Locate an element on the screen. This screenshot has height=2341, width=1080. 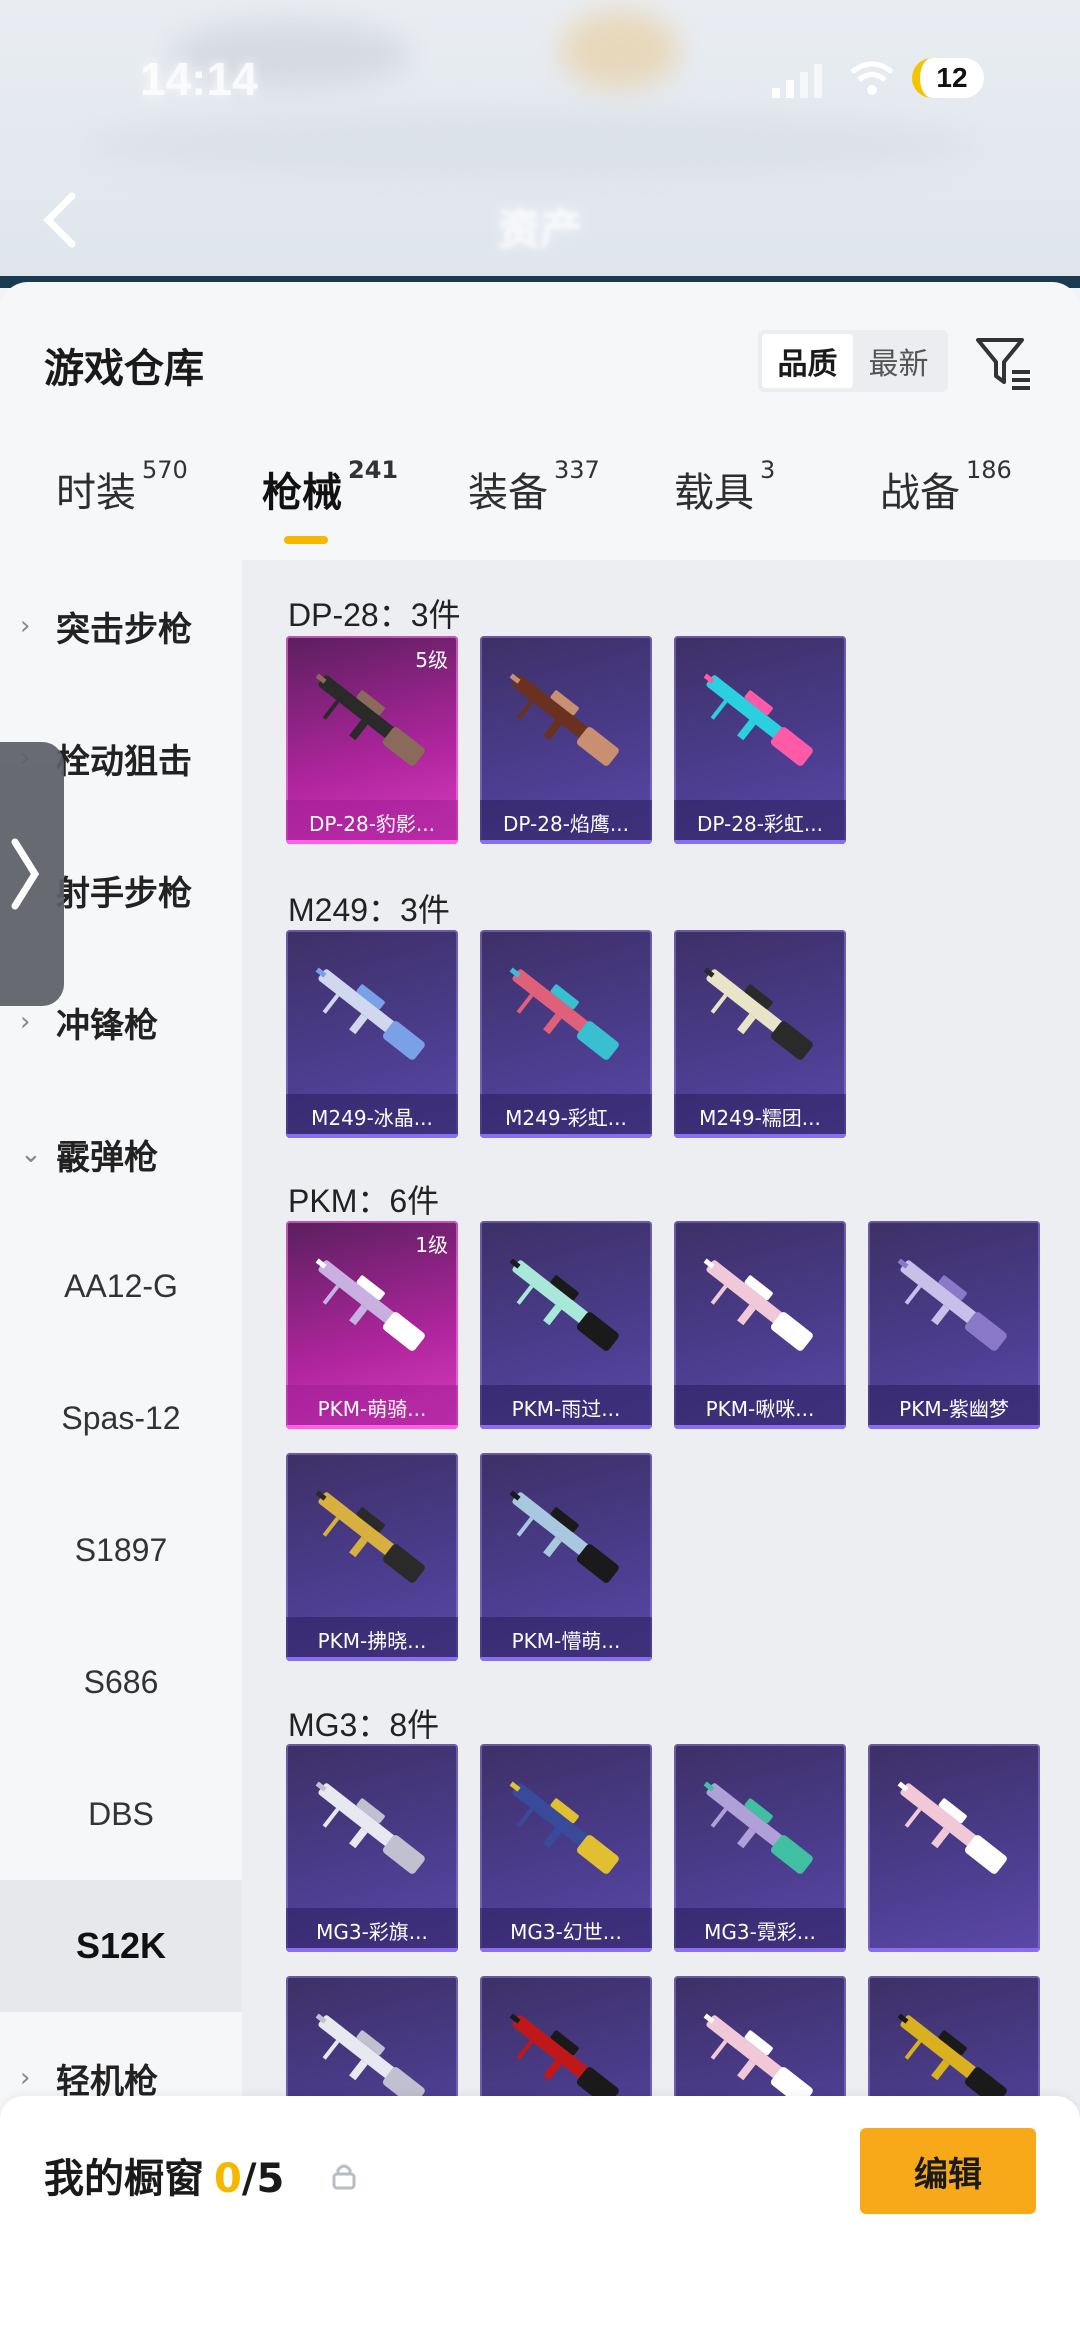
tab-count: 241 is located at coordinates (373, 470).